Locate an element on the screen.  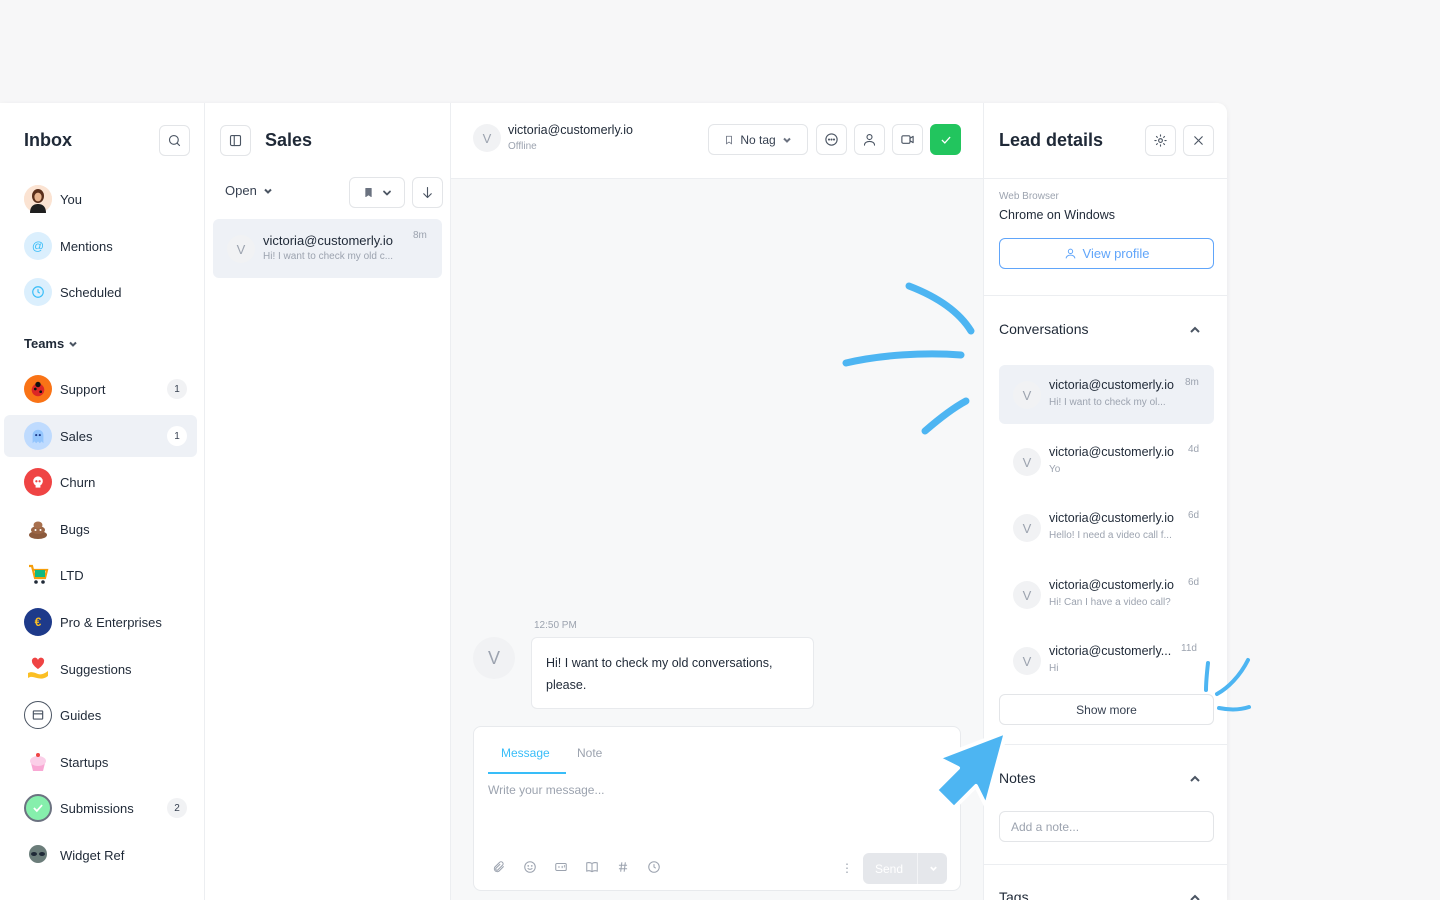
resolve-button is located at coordinates (945, 139).